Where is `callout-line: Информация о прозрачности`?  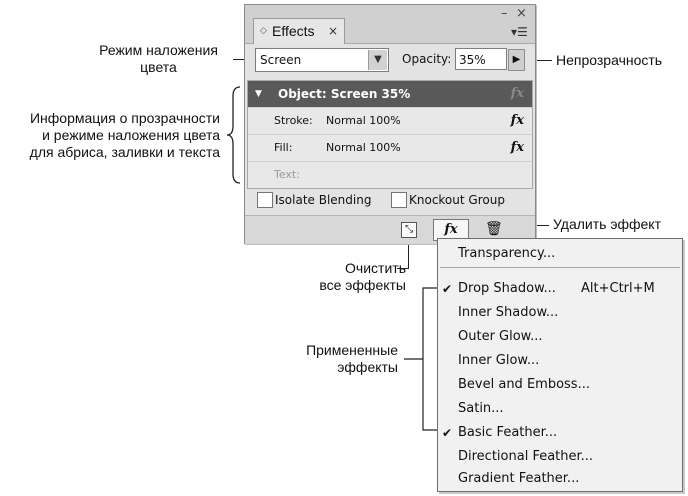
callout-line: Информация о прозрачности is located at coordinates (124, 118).